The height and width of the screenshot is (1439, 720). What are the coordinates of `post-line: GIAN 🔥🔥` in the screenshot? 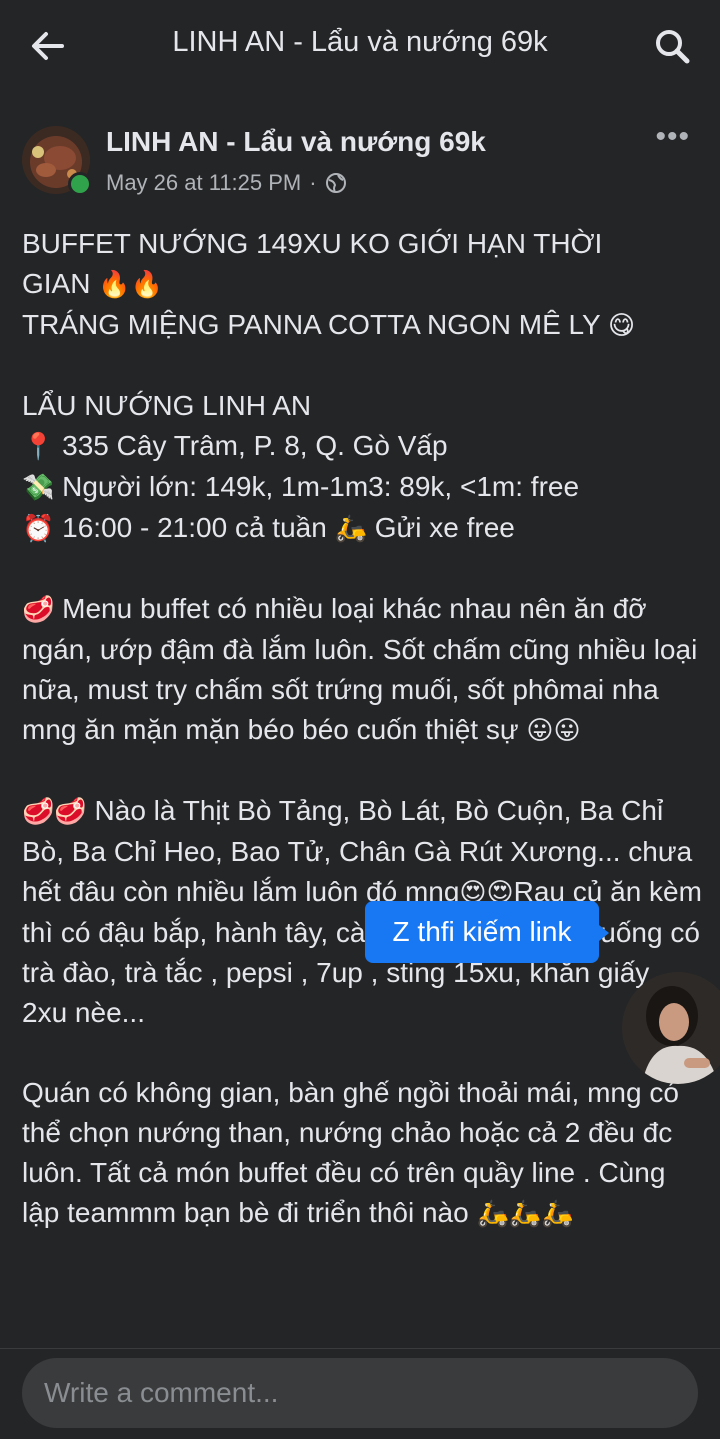 It's located at (92, 284).